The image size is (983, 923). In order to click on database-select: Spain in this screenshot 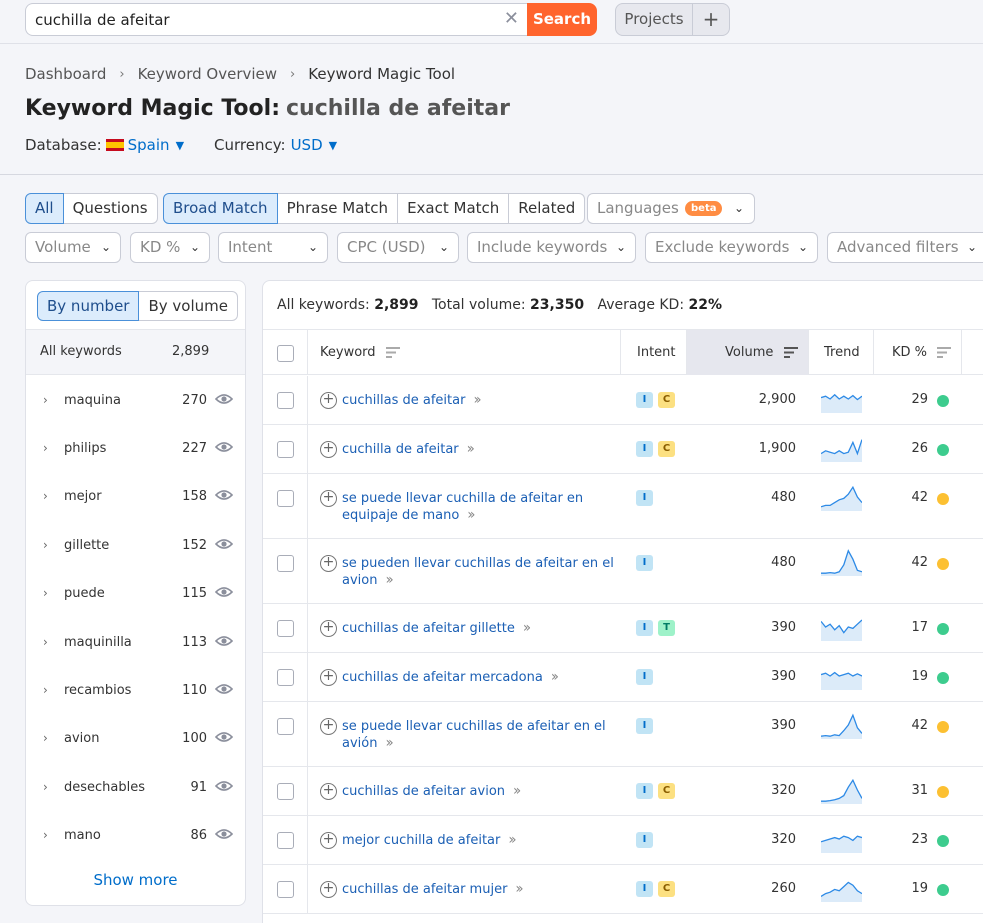, I will do `click(149, 145)`.